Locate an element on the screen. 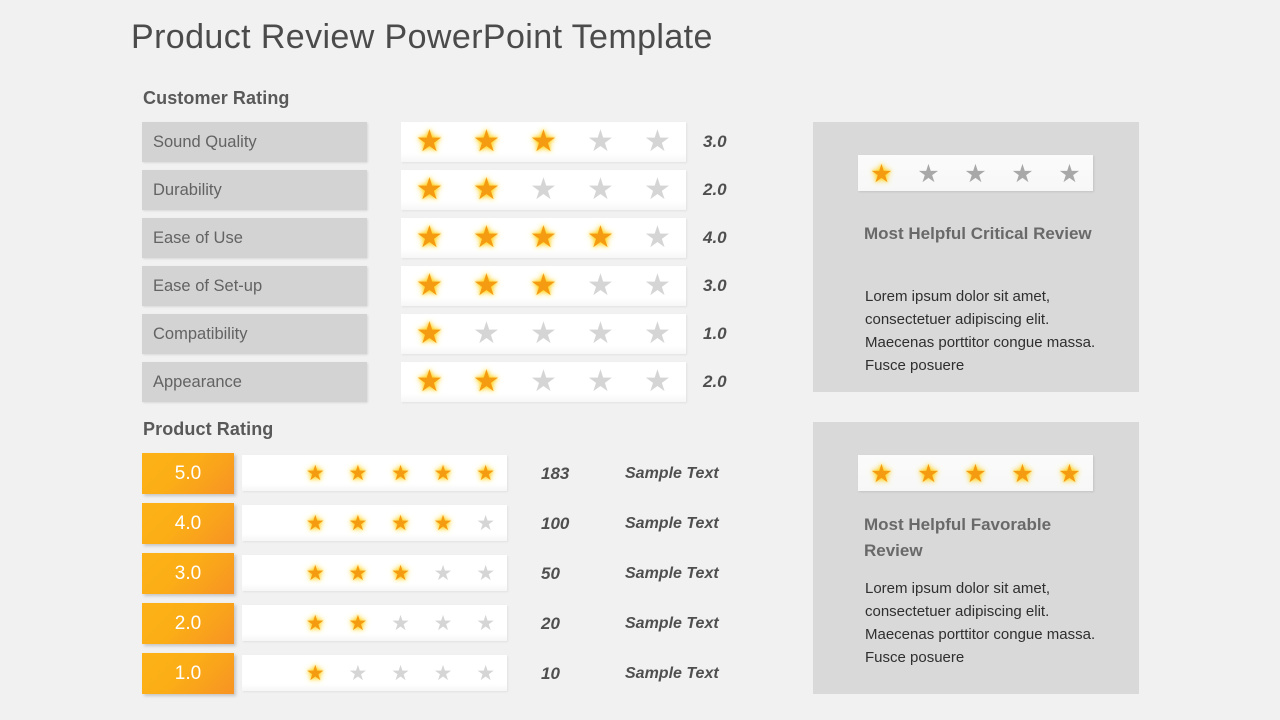 The height and width of the screenshot is (720, 1280). product-rating-row: ★ ★ ★ ★ ★ 5.0 183 Sample Text is located at coordinates (492, 478).